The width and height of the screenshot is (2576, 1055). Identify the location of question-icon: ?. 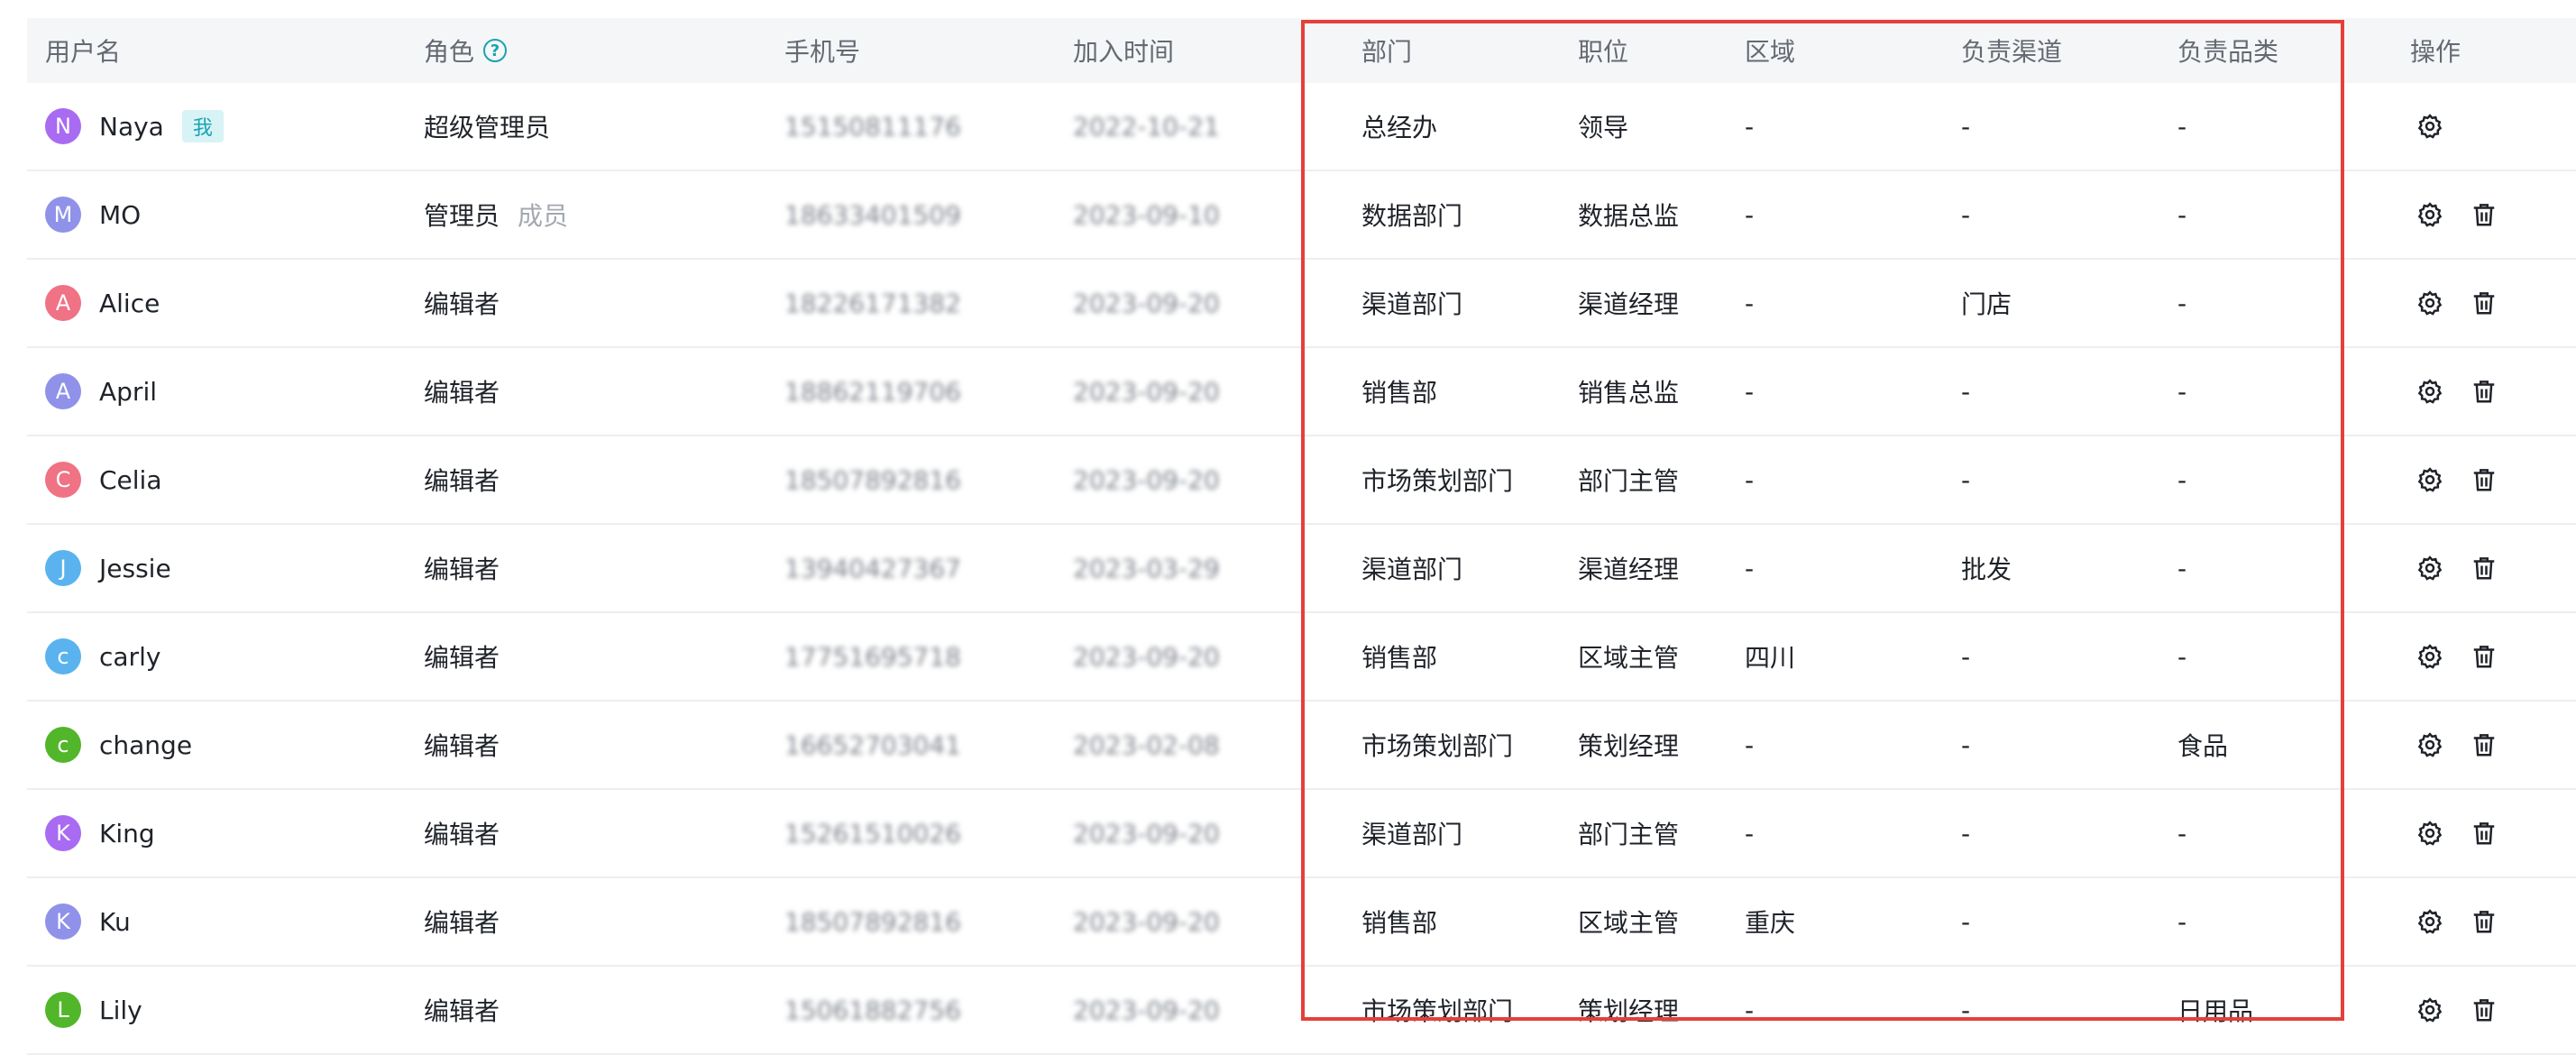
(495, 50).